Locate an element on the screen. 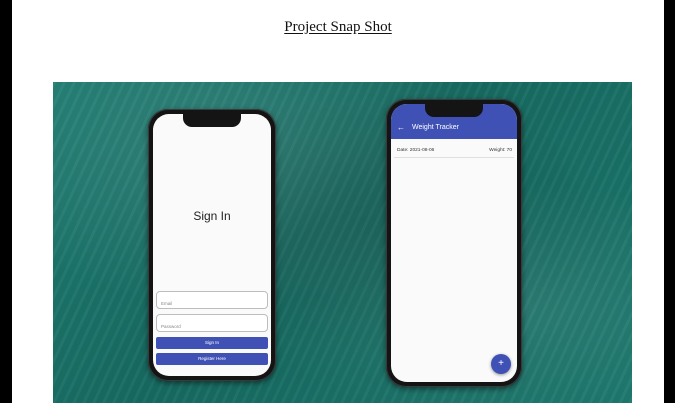  register-button: Register Here is located at coordinates (212, 359).